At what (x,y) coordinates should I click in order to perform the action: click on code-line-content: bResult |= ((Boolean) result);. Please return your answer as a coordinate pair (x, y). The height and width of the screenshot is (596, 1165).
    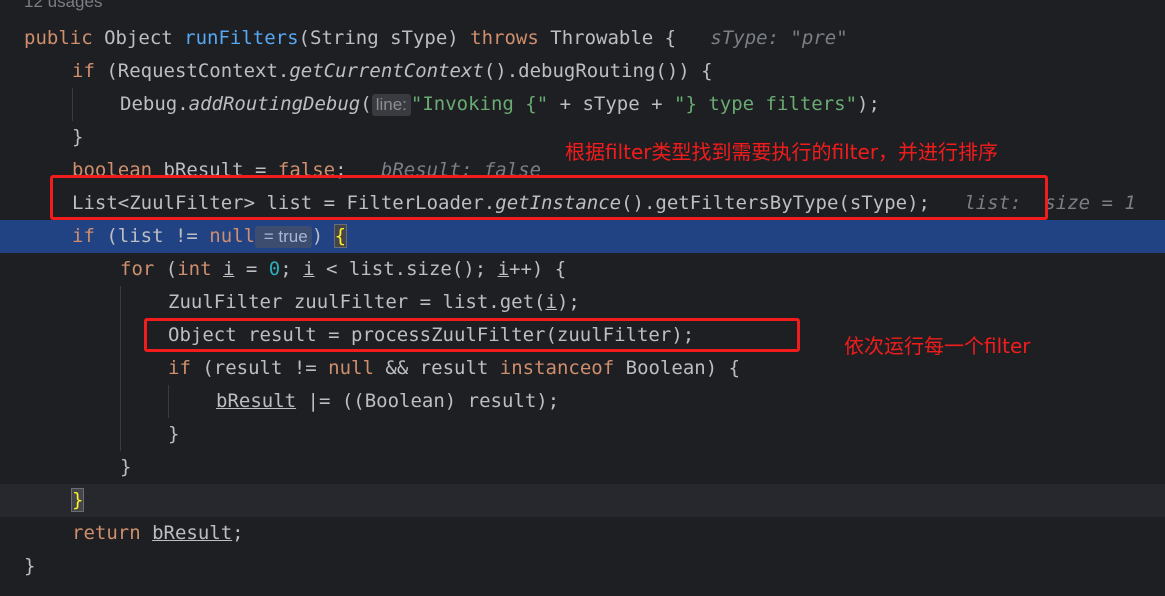
    Looking at the image, I should click on (387, 401).